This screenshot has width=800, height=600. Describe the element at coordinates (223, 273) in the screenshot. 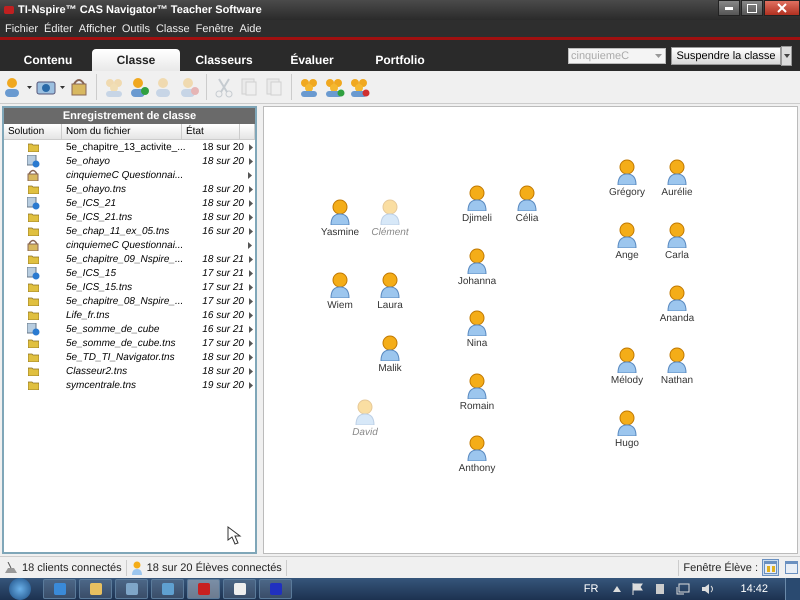

I see `completion-count: 17 sur 21` at that location.